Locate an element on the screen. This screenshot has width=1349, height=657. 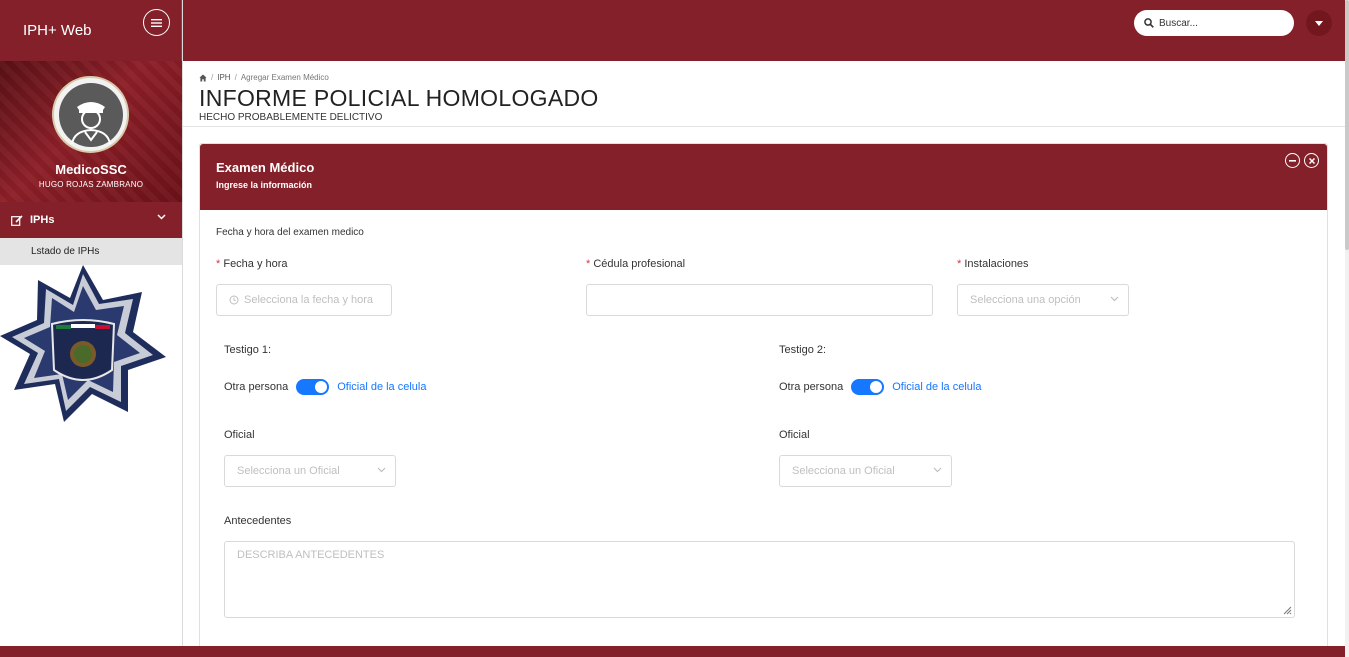
antecedentes-textarea: DESCRIBA ANTECEDENTES is located at coordinates (759, 579).